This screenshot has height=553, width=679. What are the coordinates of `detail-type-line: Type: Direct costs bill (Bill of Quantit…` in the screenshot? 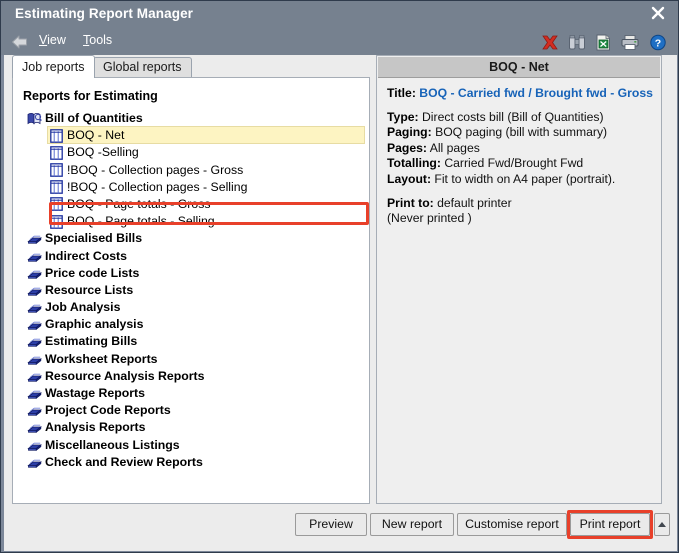 It's located at (520, 118).